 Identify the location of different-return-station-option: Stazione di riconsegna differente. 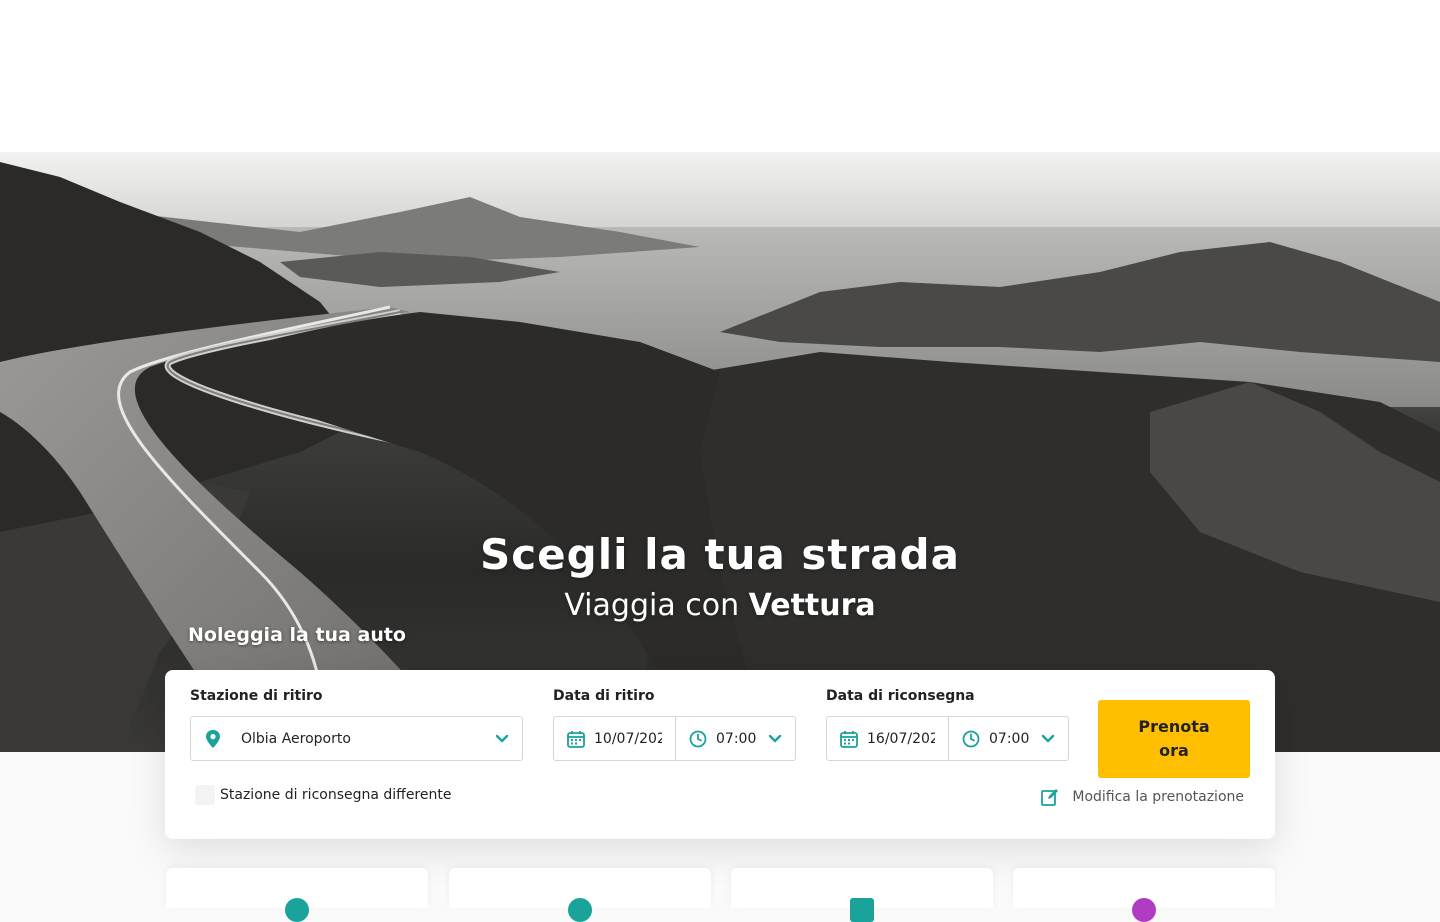
(323, 795).